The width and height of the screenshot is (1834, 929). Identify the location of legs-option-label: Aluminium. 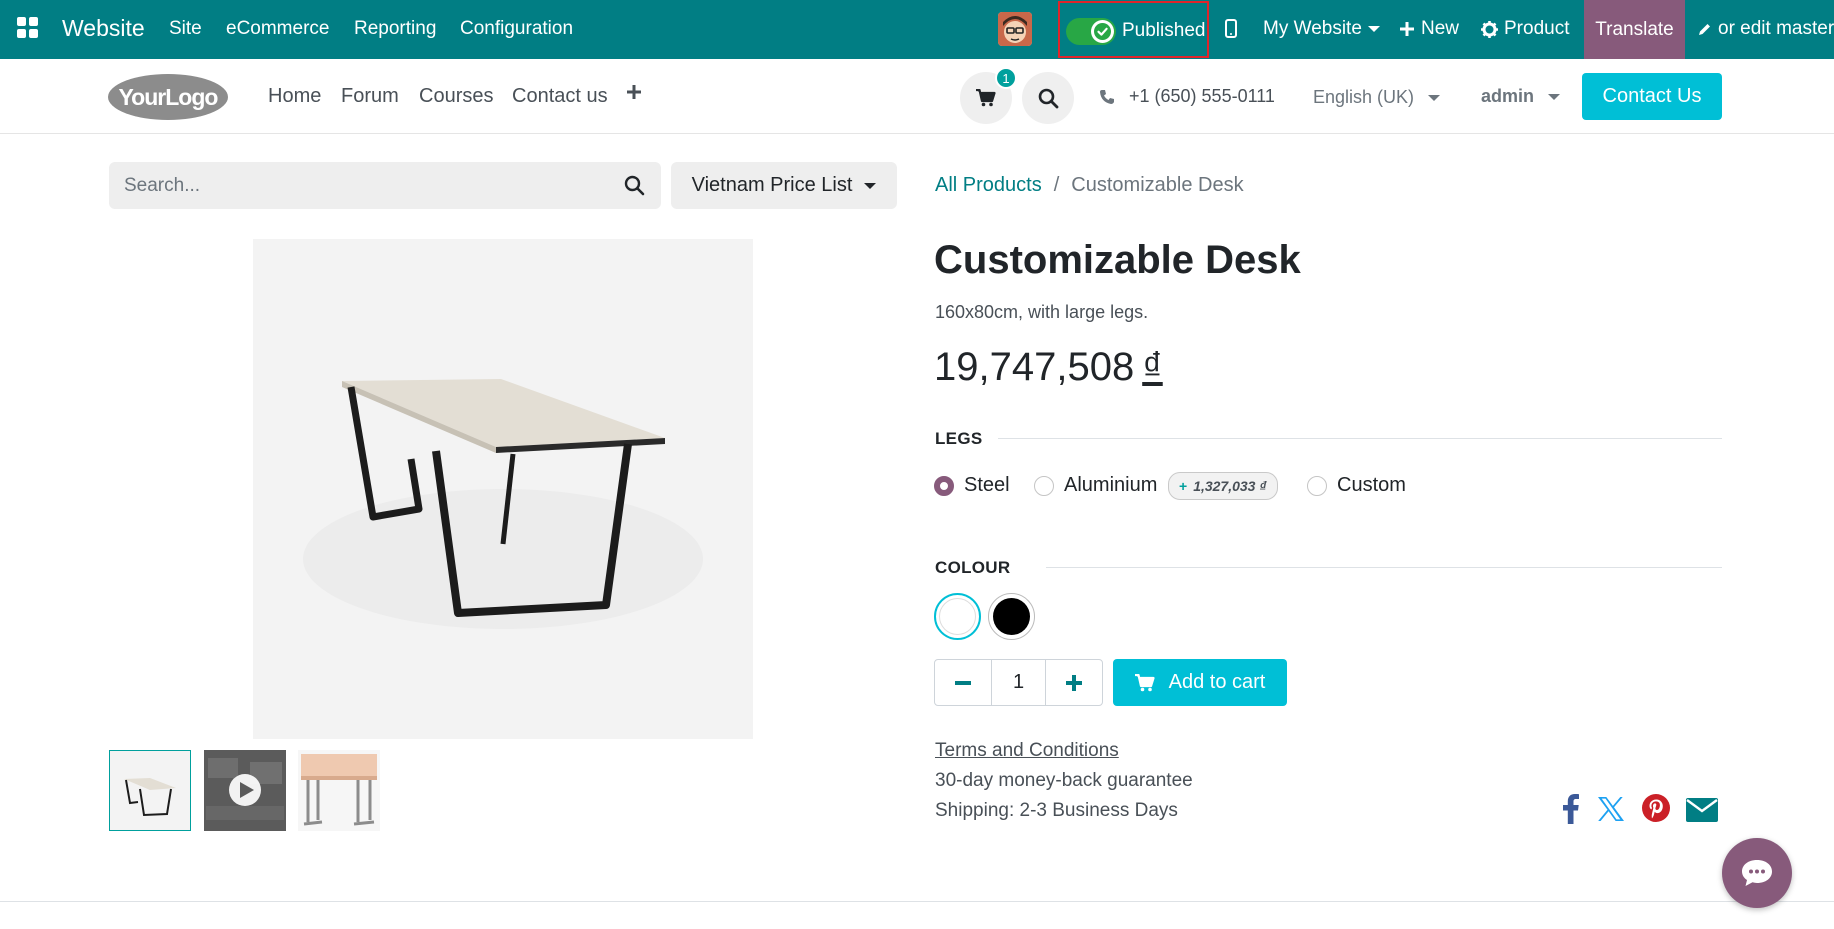
(1111, 485).